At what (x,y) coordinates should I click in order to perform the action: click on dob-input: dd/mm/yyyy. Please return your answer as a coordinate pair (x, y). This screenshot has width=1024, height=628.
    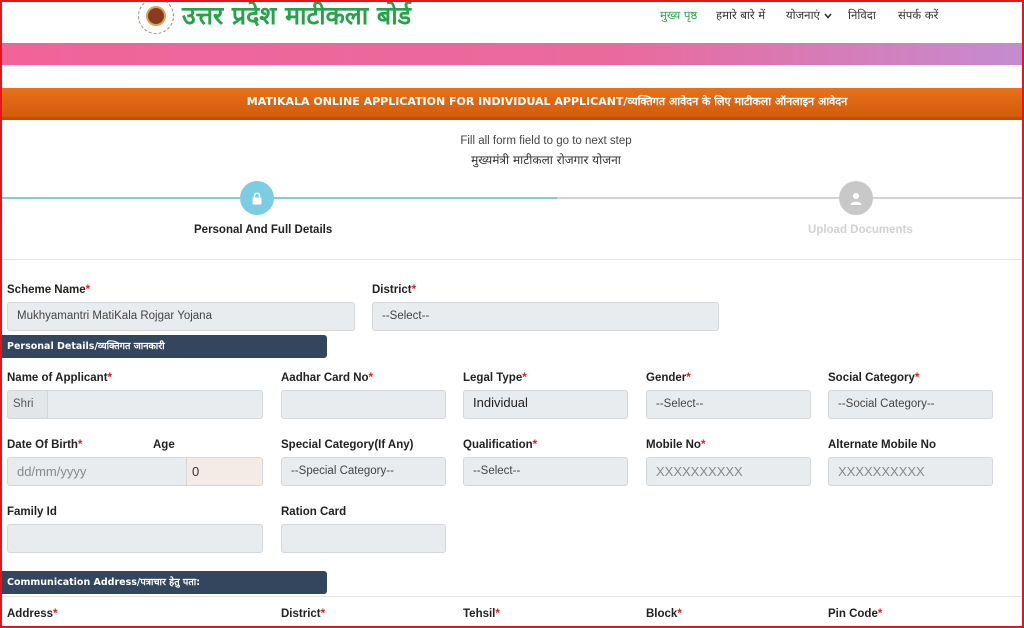
    Looking at the image, I should click on (97, 471).